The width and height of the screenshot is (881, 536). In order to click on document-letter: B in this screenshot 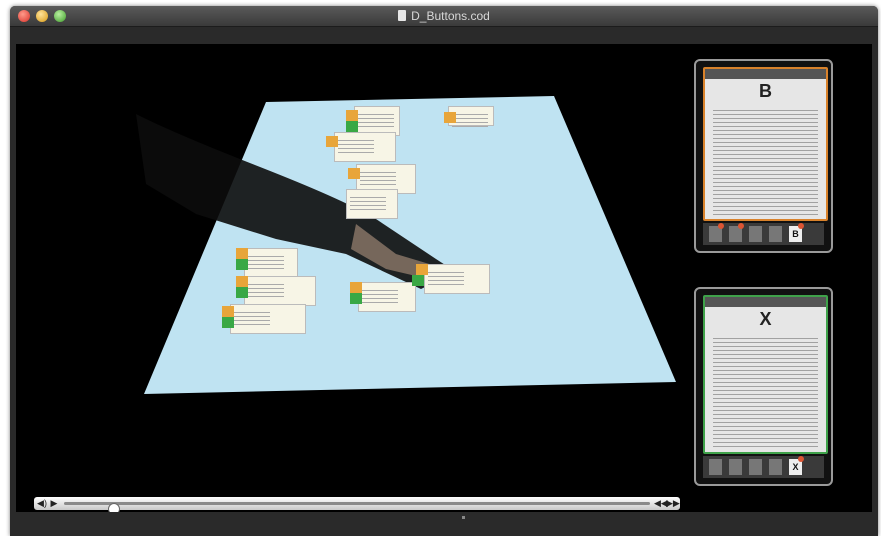, I will do `click(765, 91)`.